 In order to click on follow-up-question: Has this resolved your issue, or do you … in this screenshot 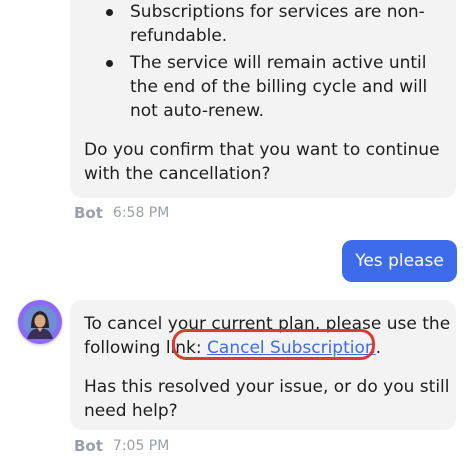, I will do `click(267, 399)`.